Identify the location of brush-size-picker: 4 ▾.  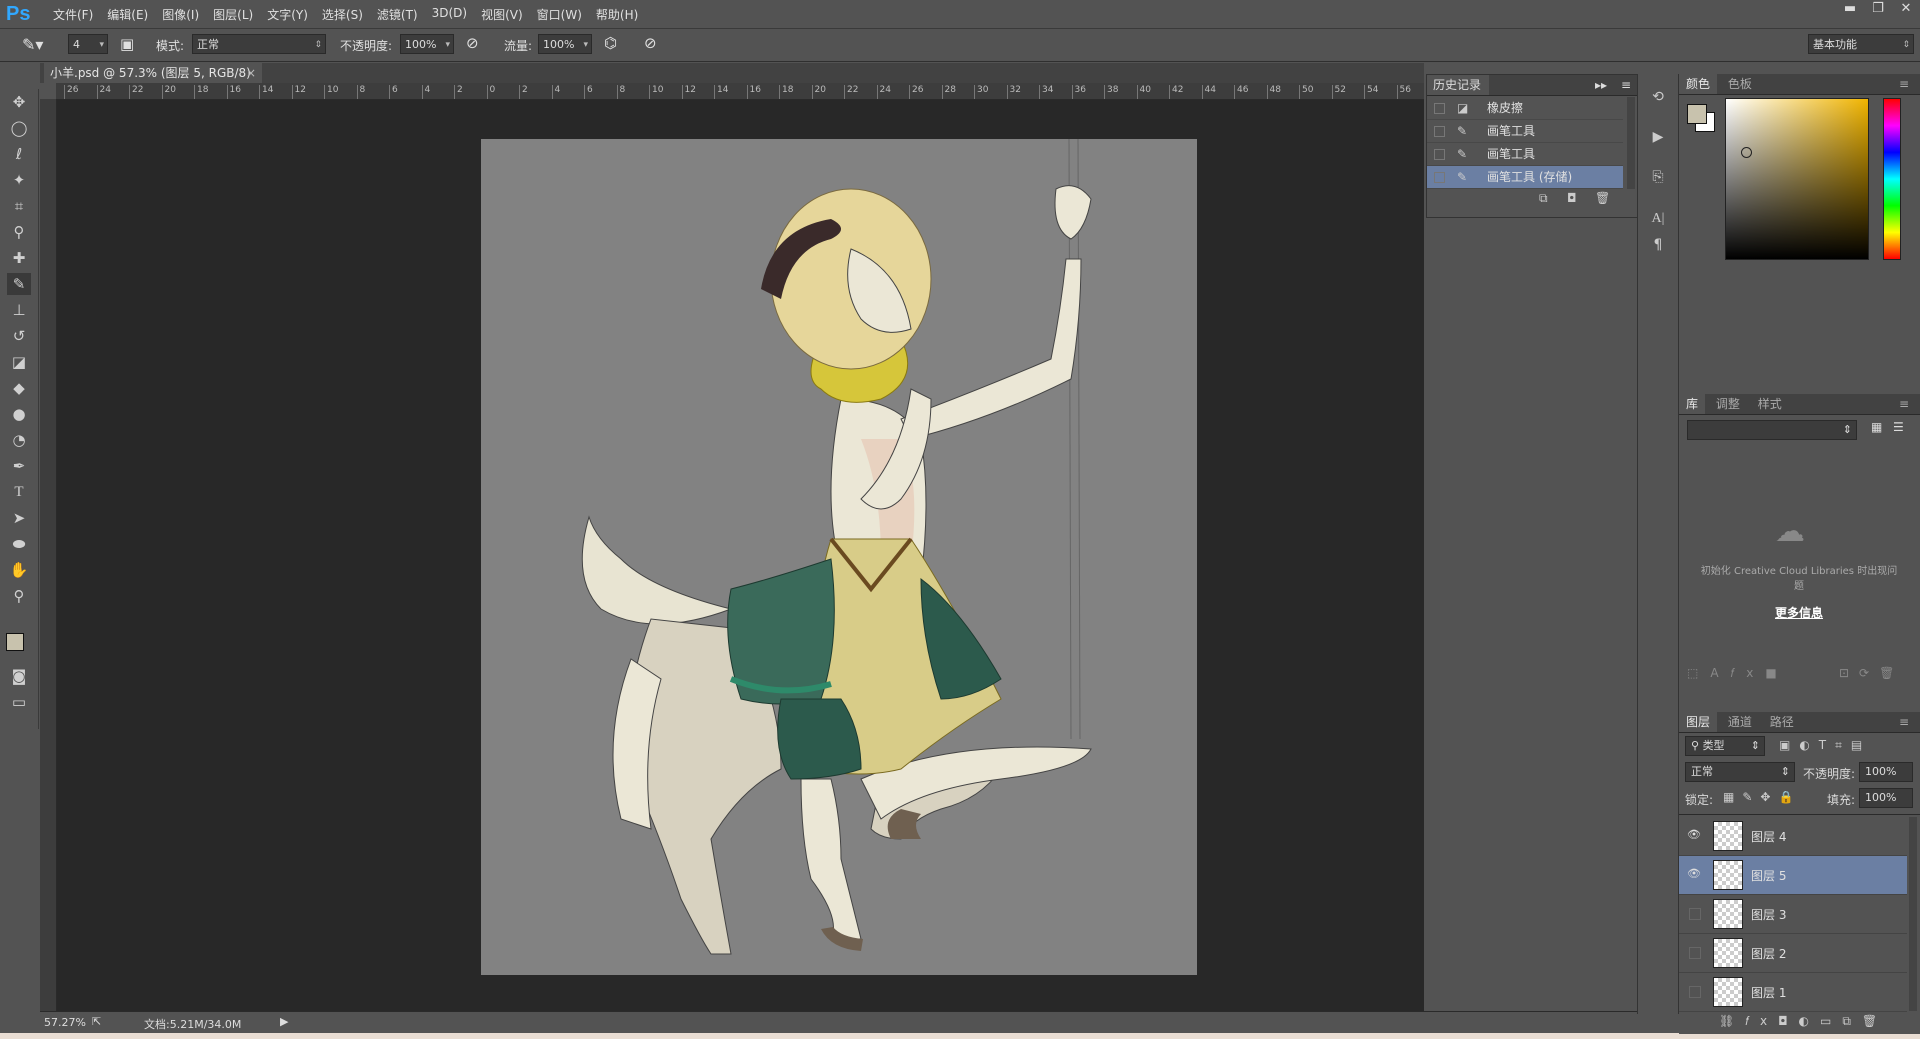
(88, 44).